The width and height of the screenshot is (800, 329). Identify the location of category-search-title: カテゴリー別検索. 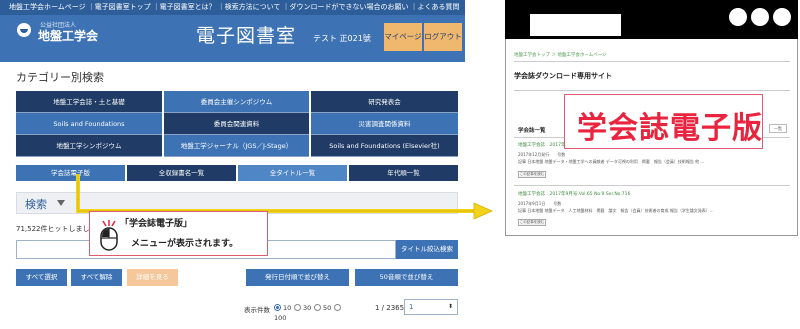
(60, 77).